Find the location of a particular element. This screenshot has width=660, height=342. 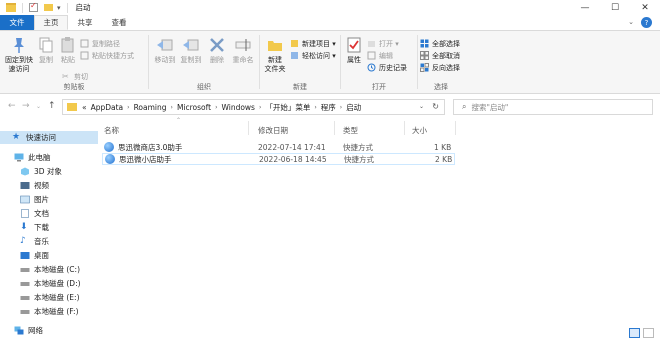

column-header-type: 类型 is located at coordinates (350, 130).